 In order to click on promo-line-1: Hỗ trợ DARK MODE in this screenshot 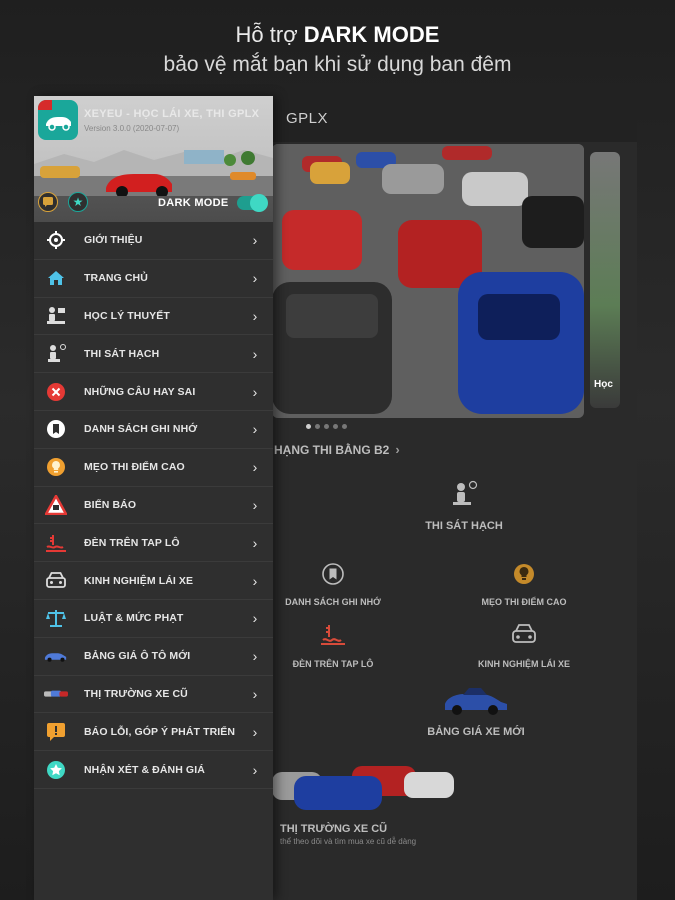, I will do `click(337, 34)`.